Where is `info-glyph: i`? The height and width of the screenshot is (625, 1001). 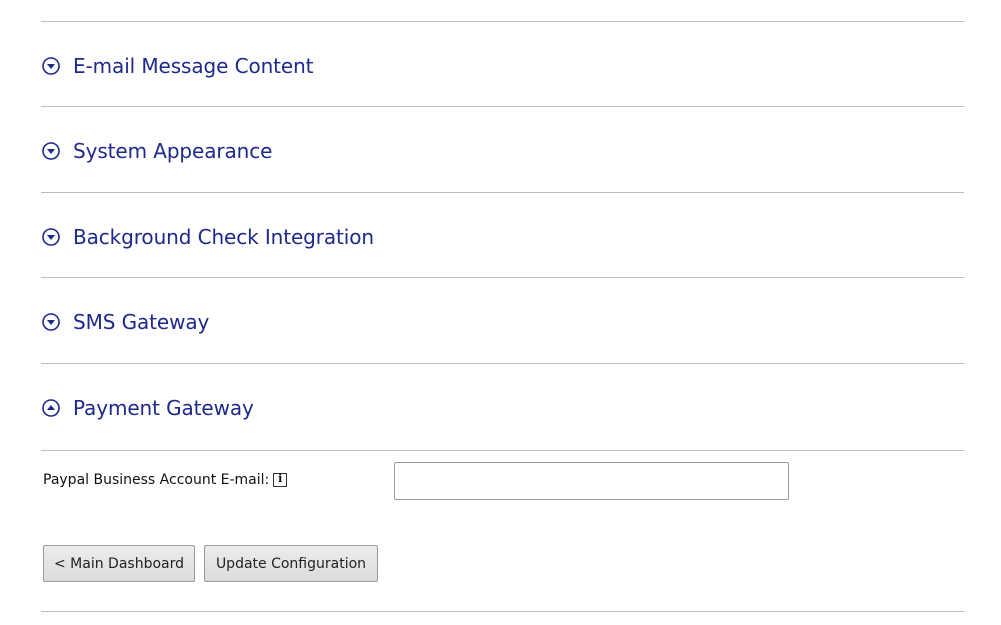
info-glyph: i is located at coordinates (280, 478).